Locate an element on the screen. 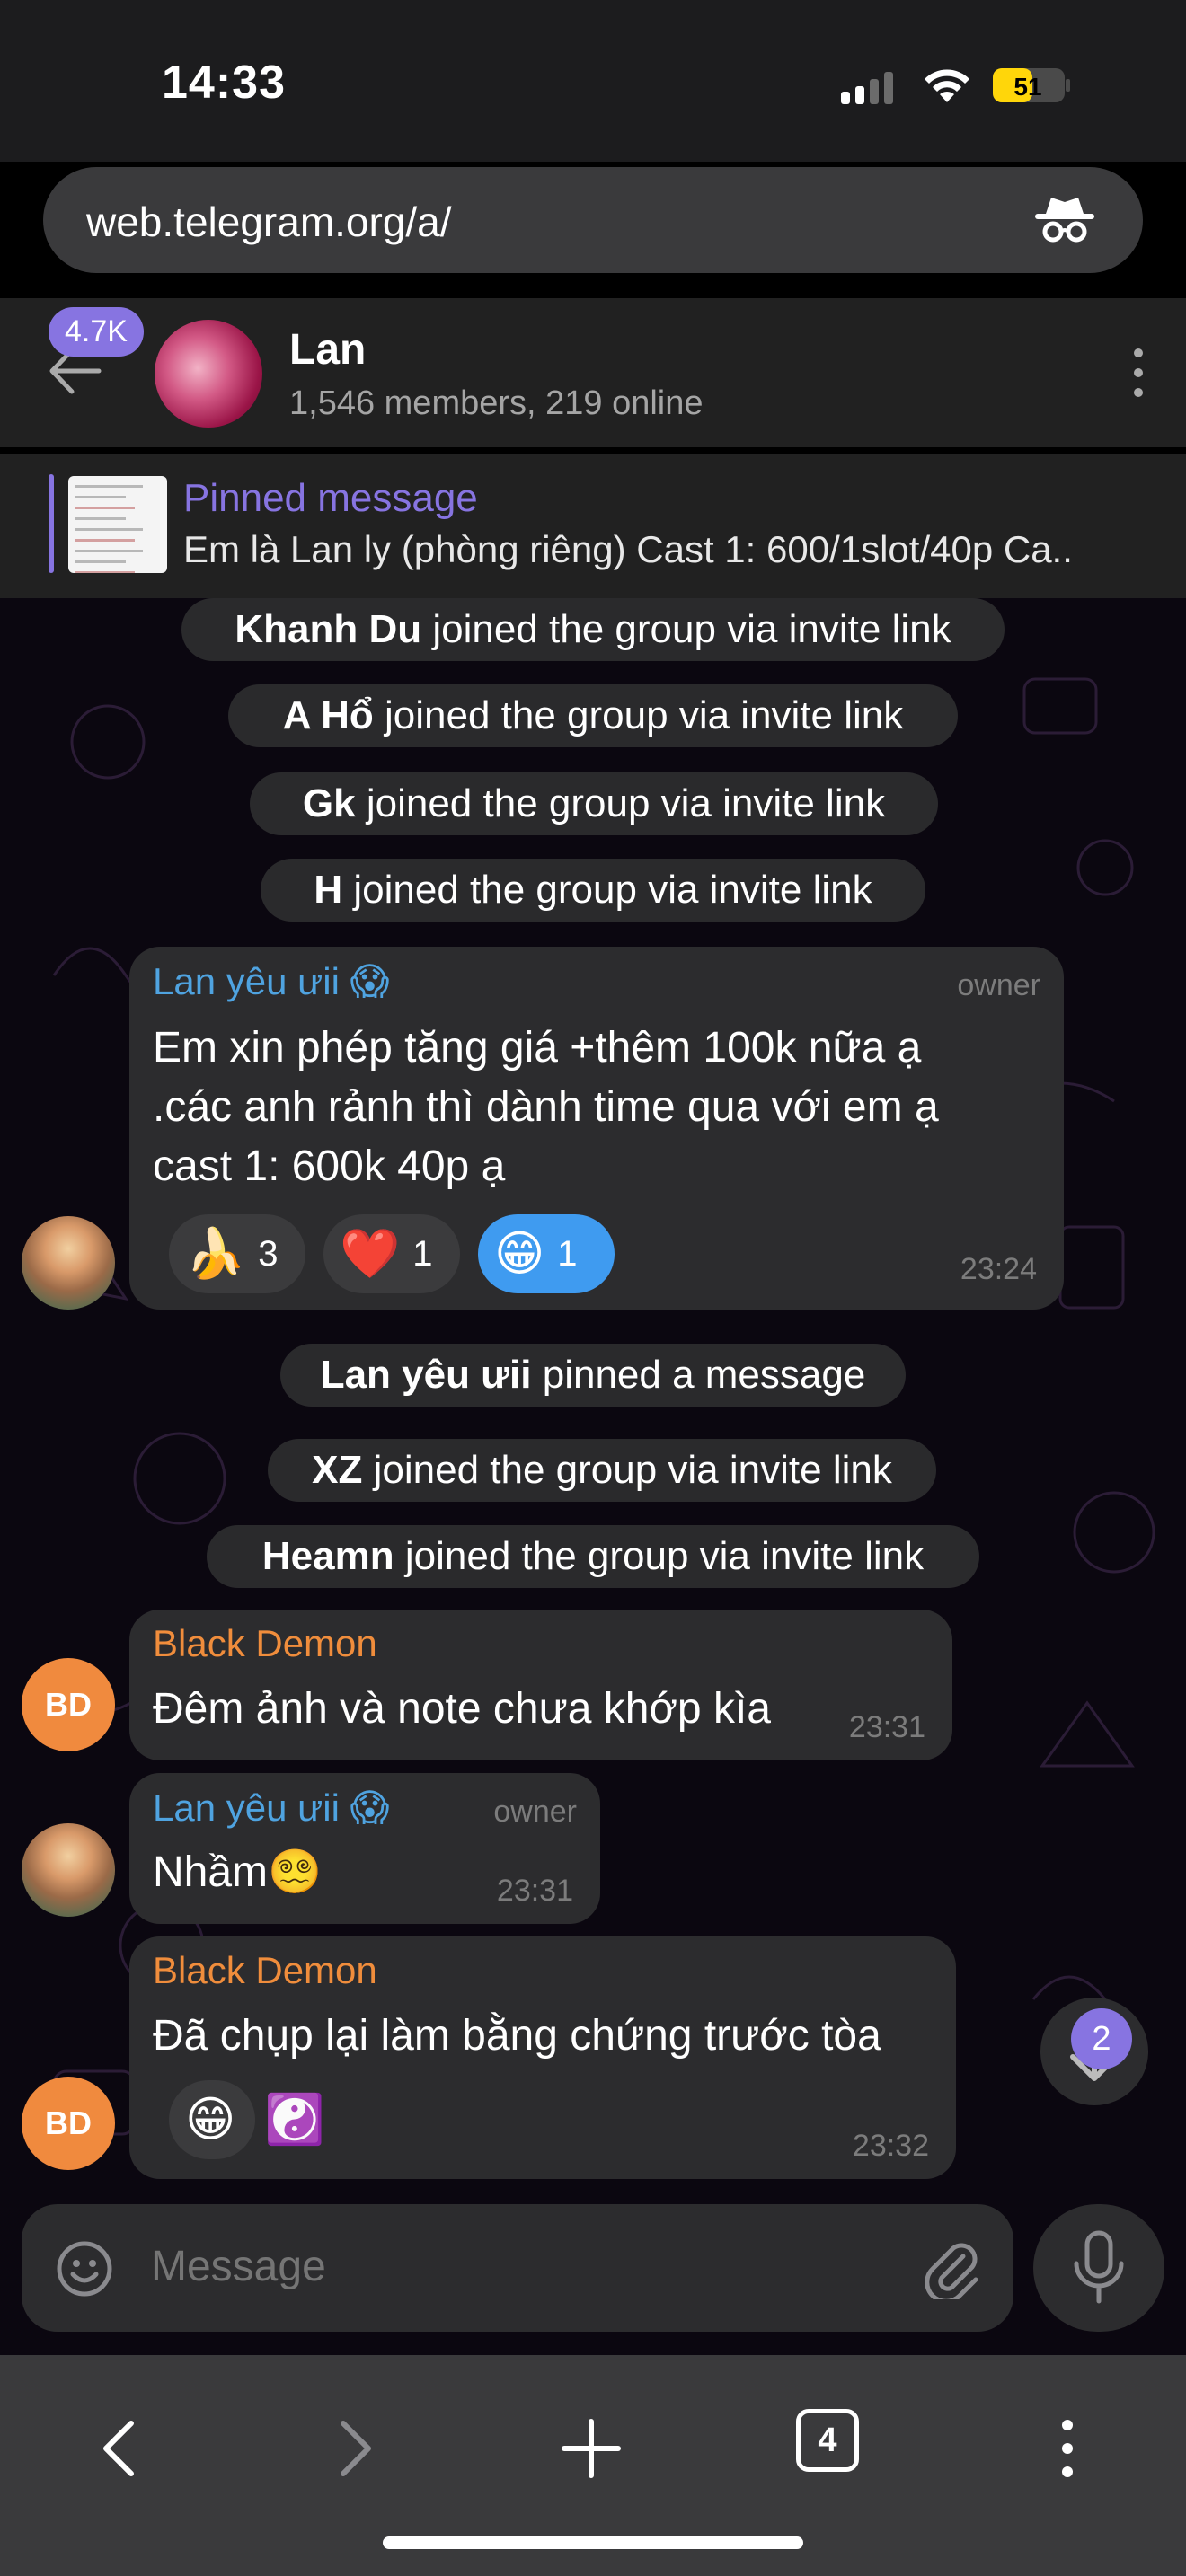  pinned-indicator is located at coordinates (51, 523).